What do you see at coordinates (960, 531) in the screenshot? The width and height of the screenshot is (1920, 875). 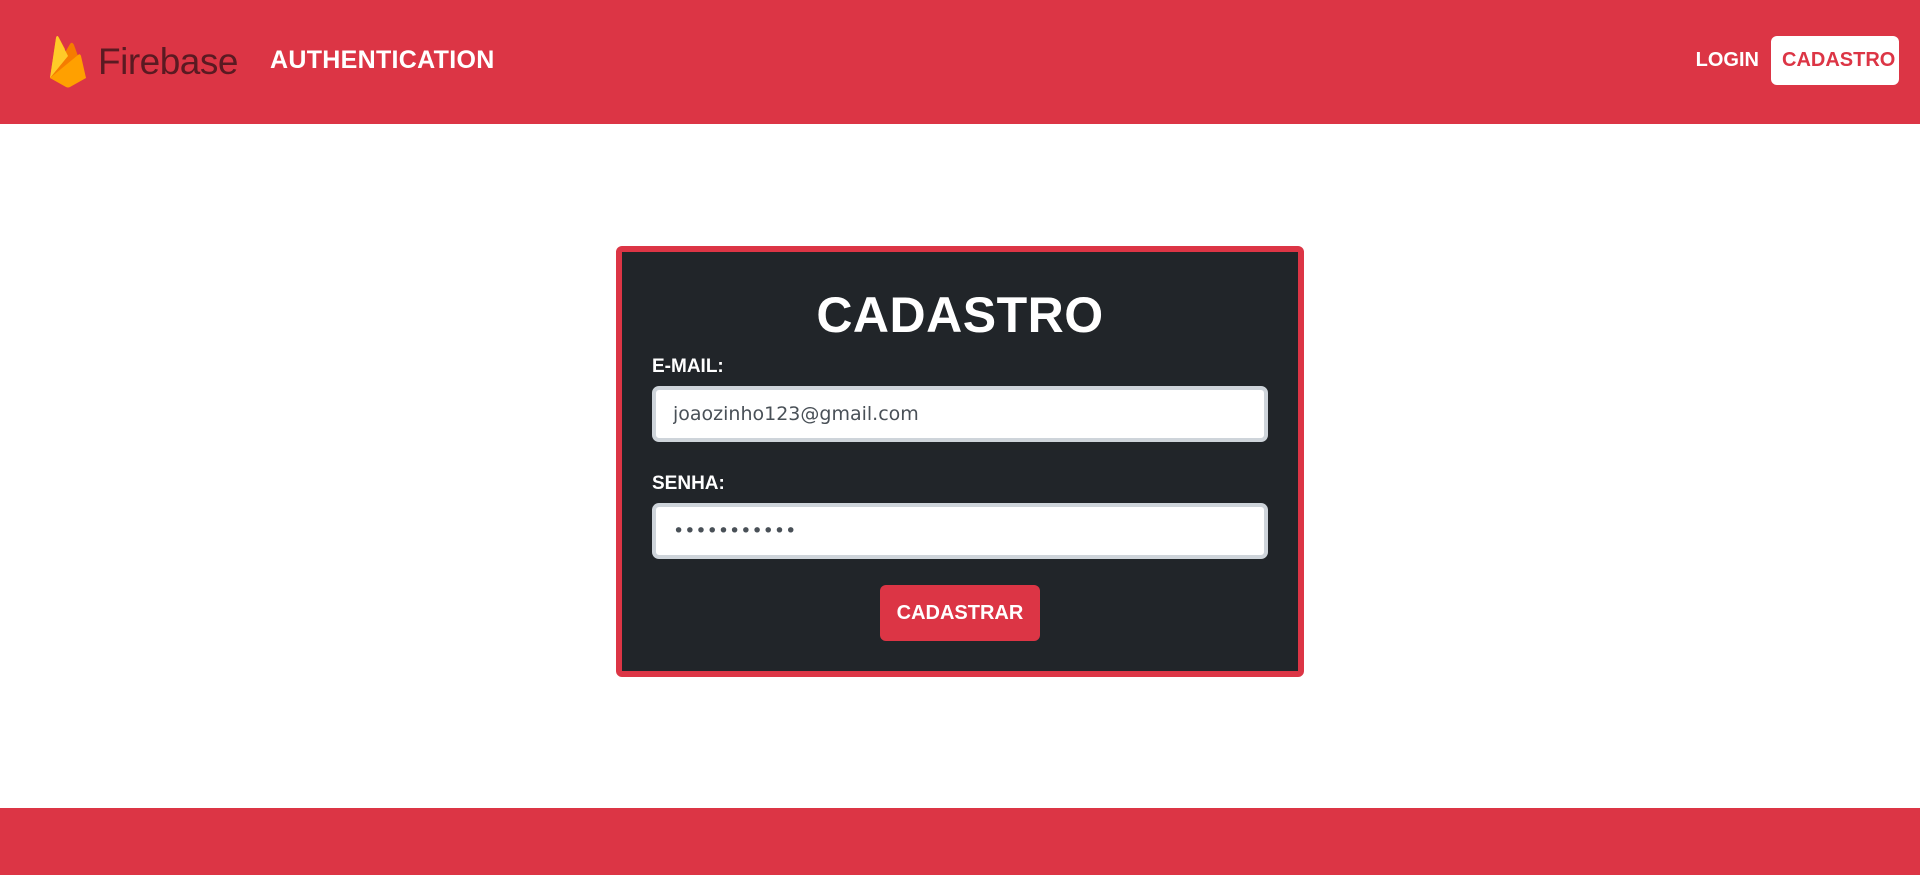 I see `password-field` at bounding box center [960, 531].